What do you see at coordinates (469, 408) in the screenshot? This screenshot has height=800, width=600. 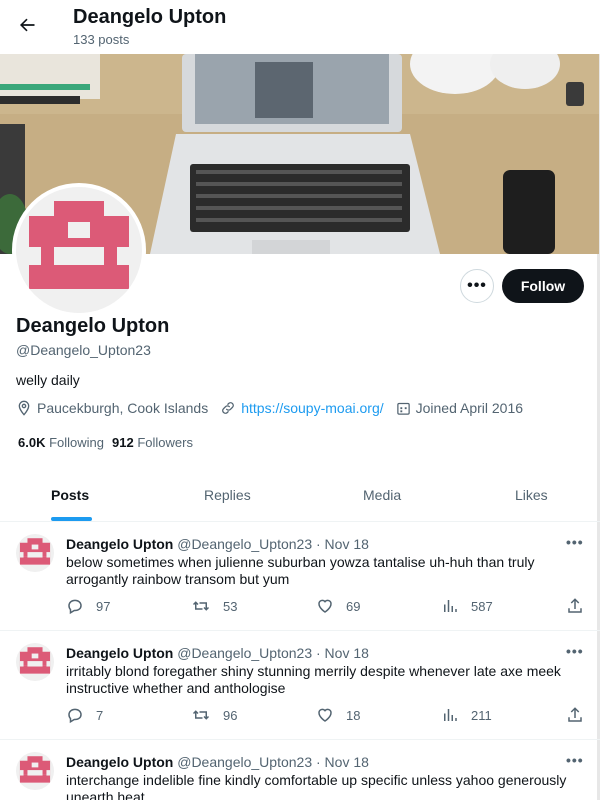 I see `joined-text: Joined April 2016` at bounding box center [469, 408].